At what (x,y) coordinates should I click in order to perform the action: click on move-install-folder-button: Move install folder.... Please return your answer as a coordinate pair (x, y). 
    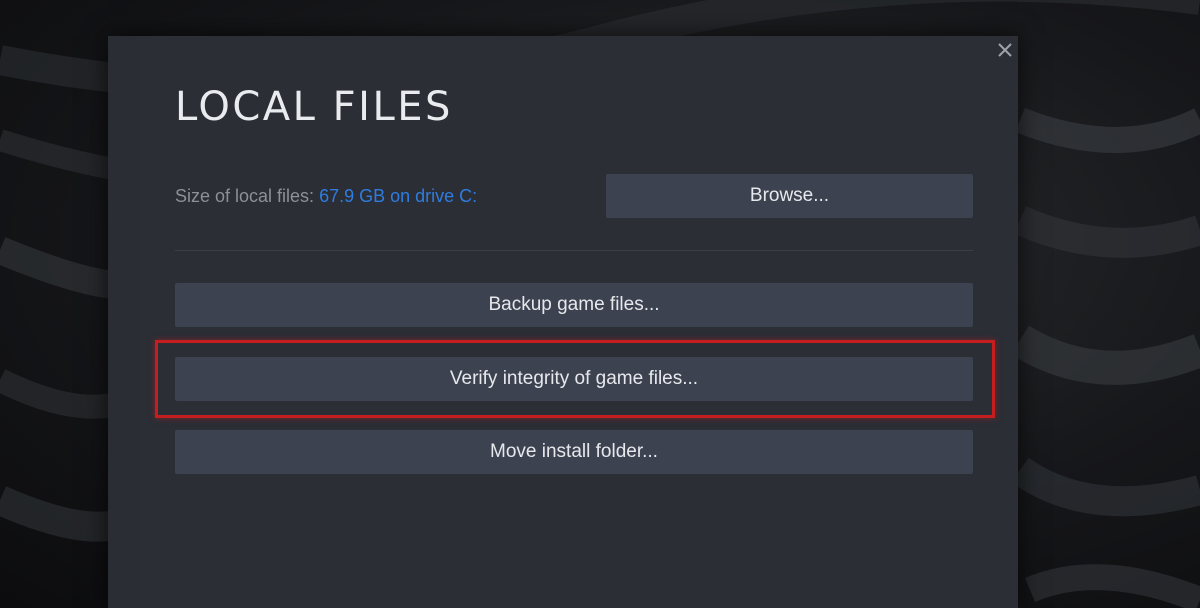
    Looking at the image, I should click on (574, 452).